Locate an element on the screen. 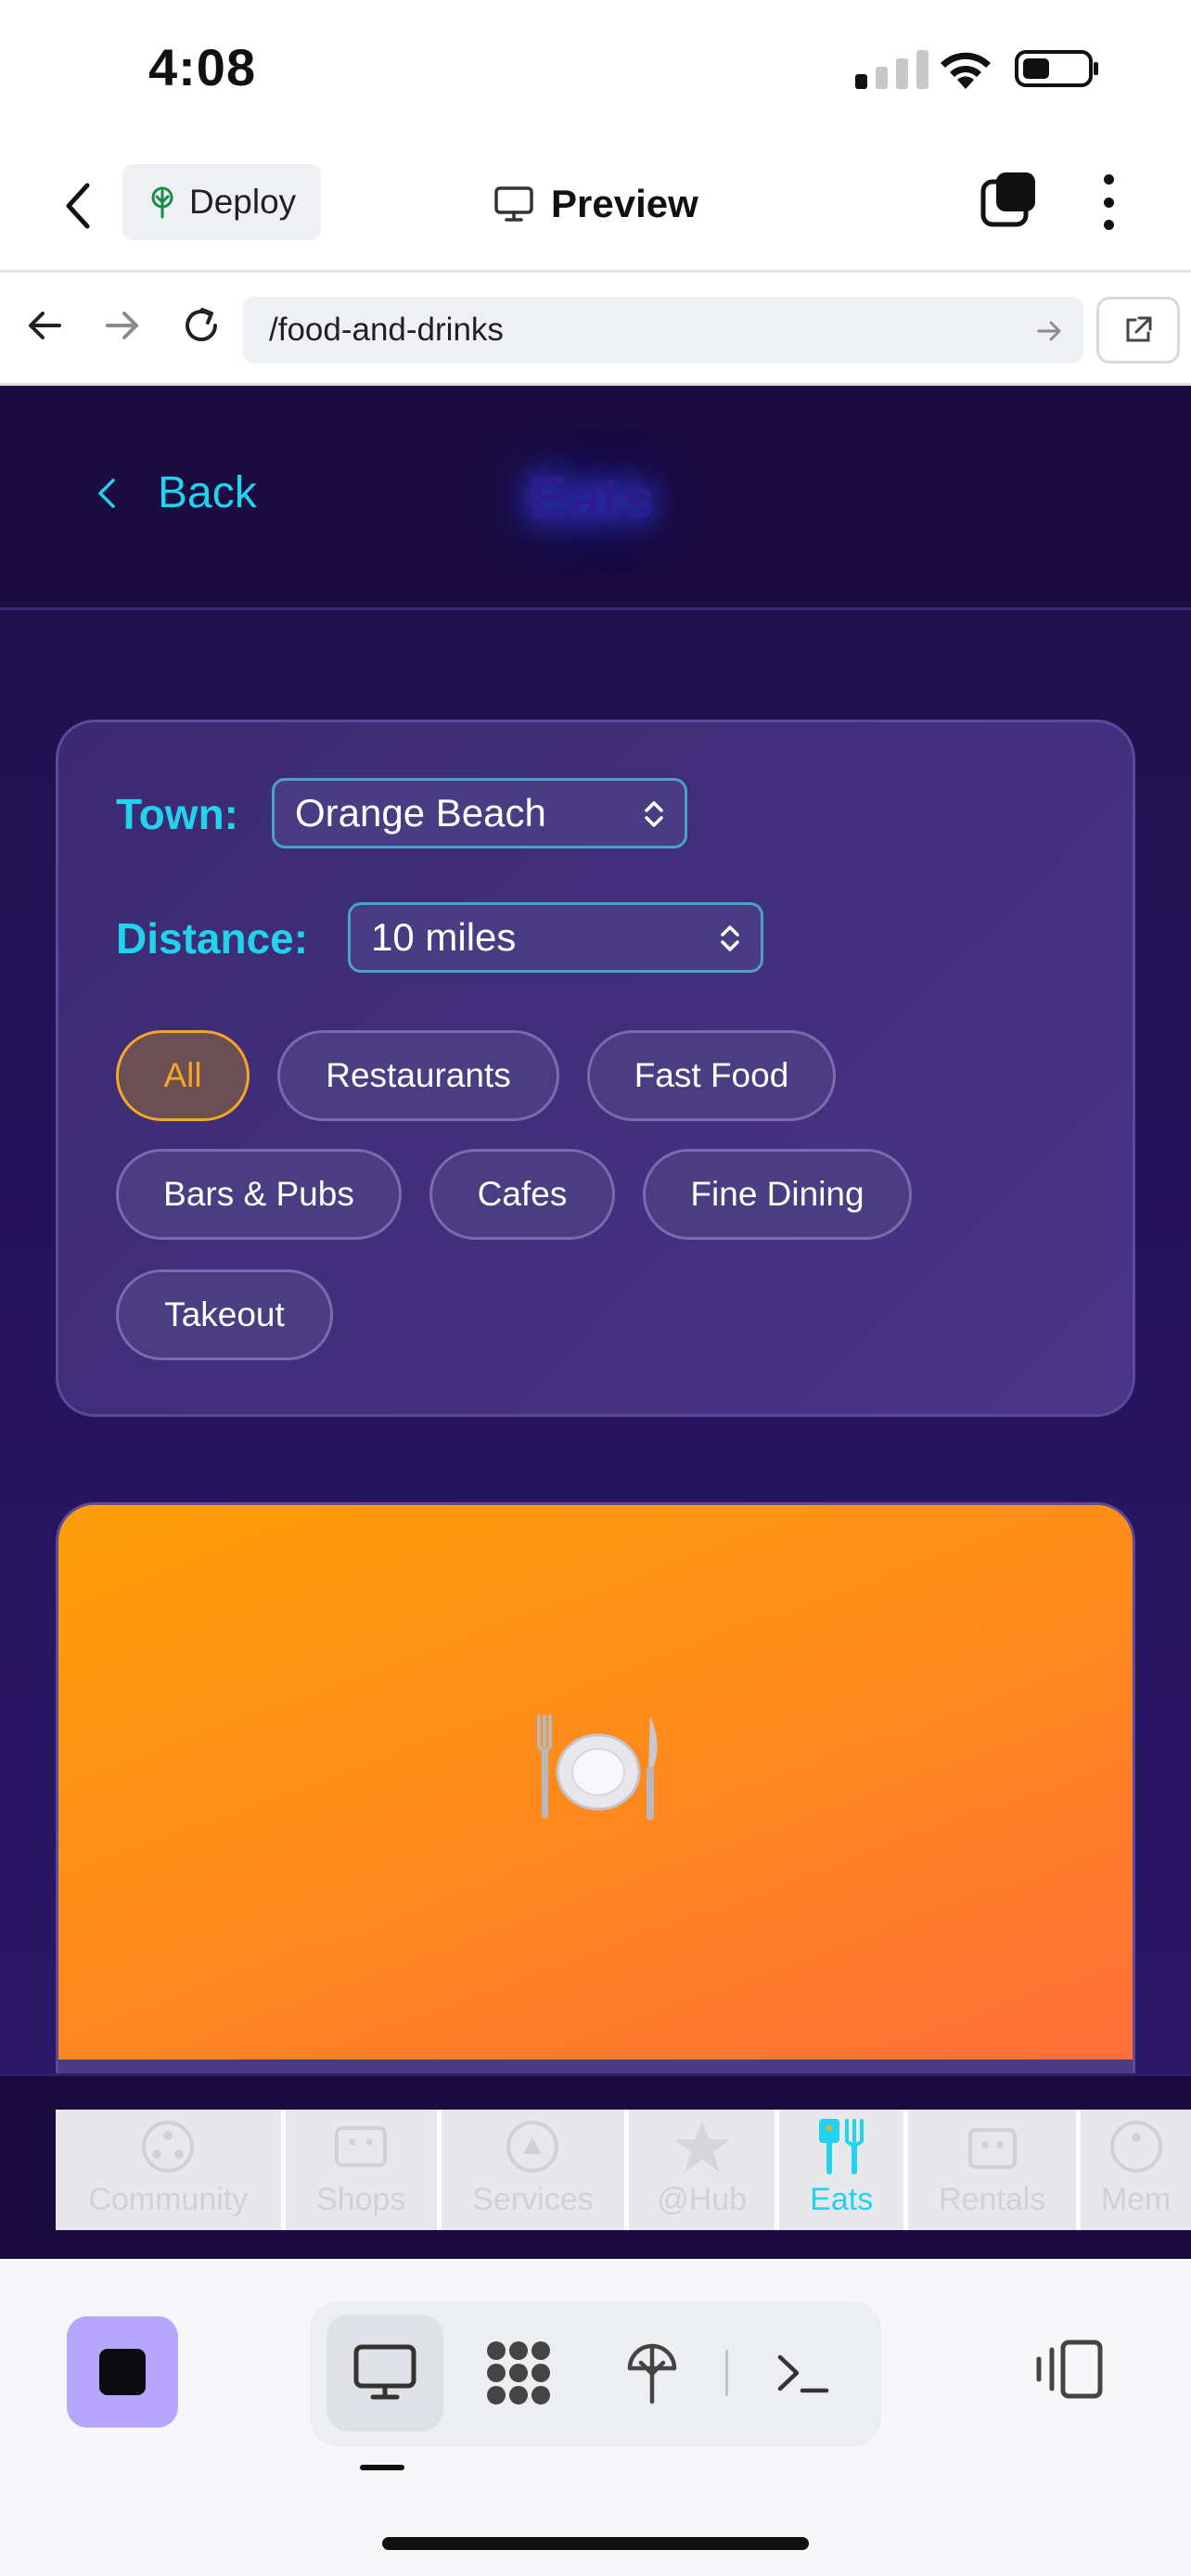 The image size is (1191, 2576). workspace-tool-button is located at coordinates (519, 2373).